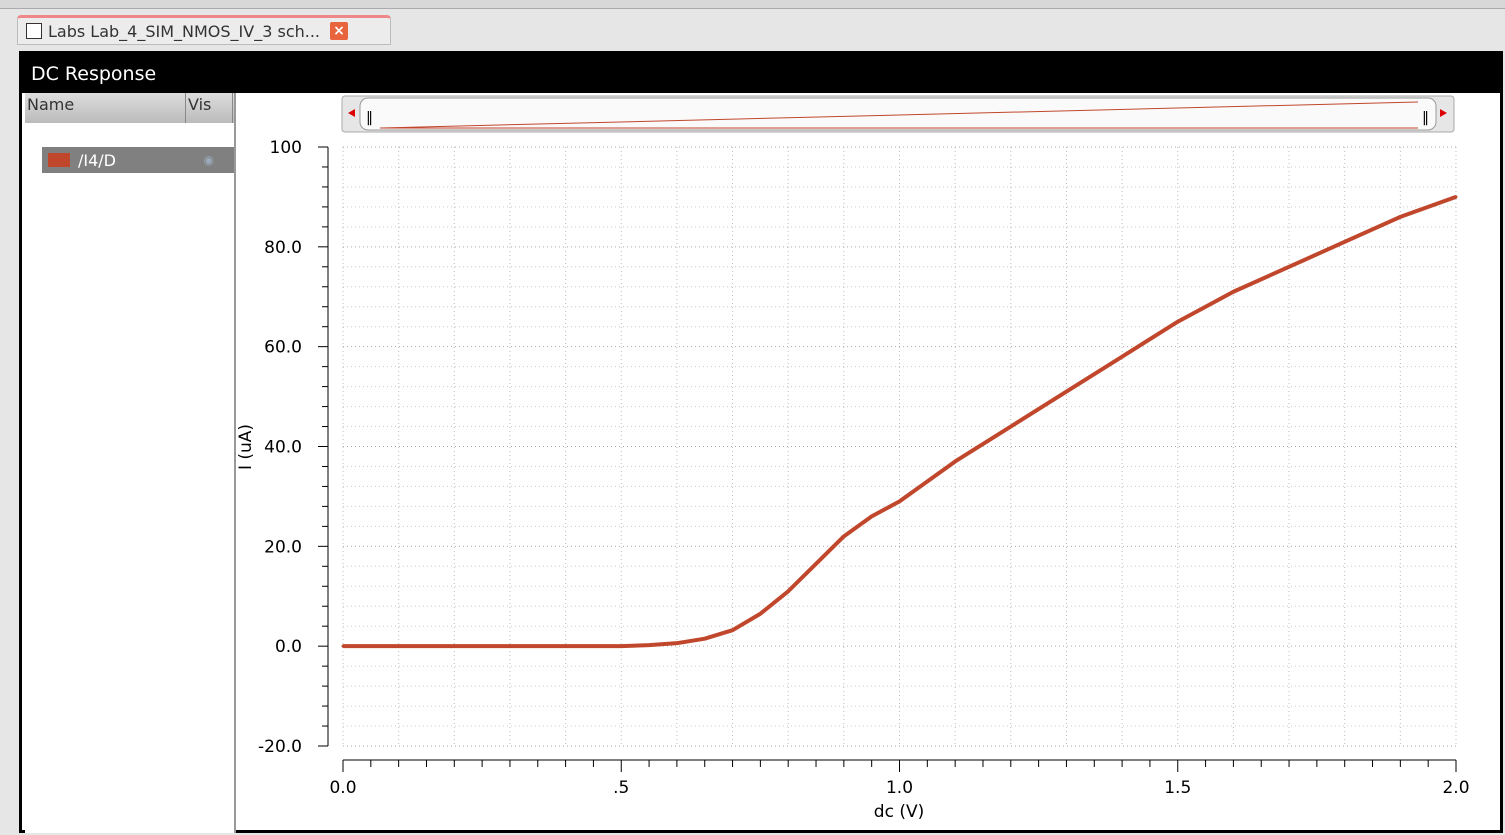 The width and height of the screenshot is (1505, 835). What do you see at coordinates (280, 747) in the screenshot?
I see `y-tick-label: -20.0` at bounding box center [280, 747].